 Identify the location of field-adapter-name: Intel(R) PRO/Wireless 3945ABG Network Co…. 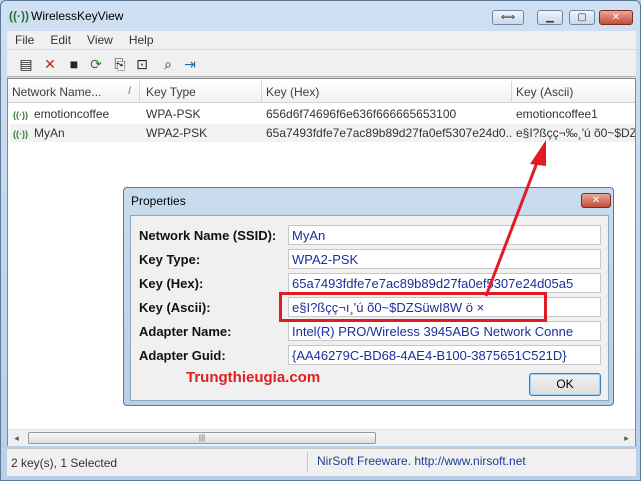
(444, 331).